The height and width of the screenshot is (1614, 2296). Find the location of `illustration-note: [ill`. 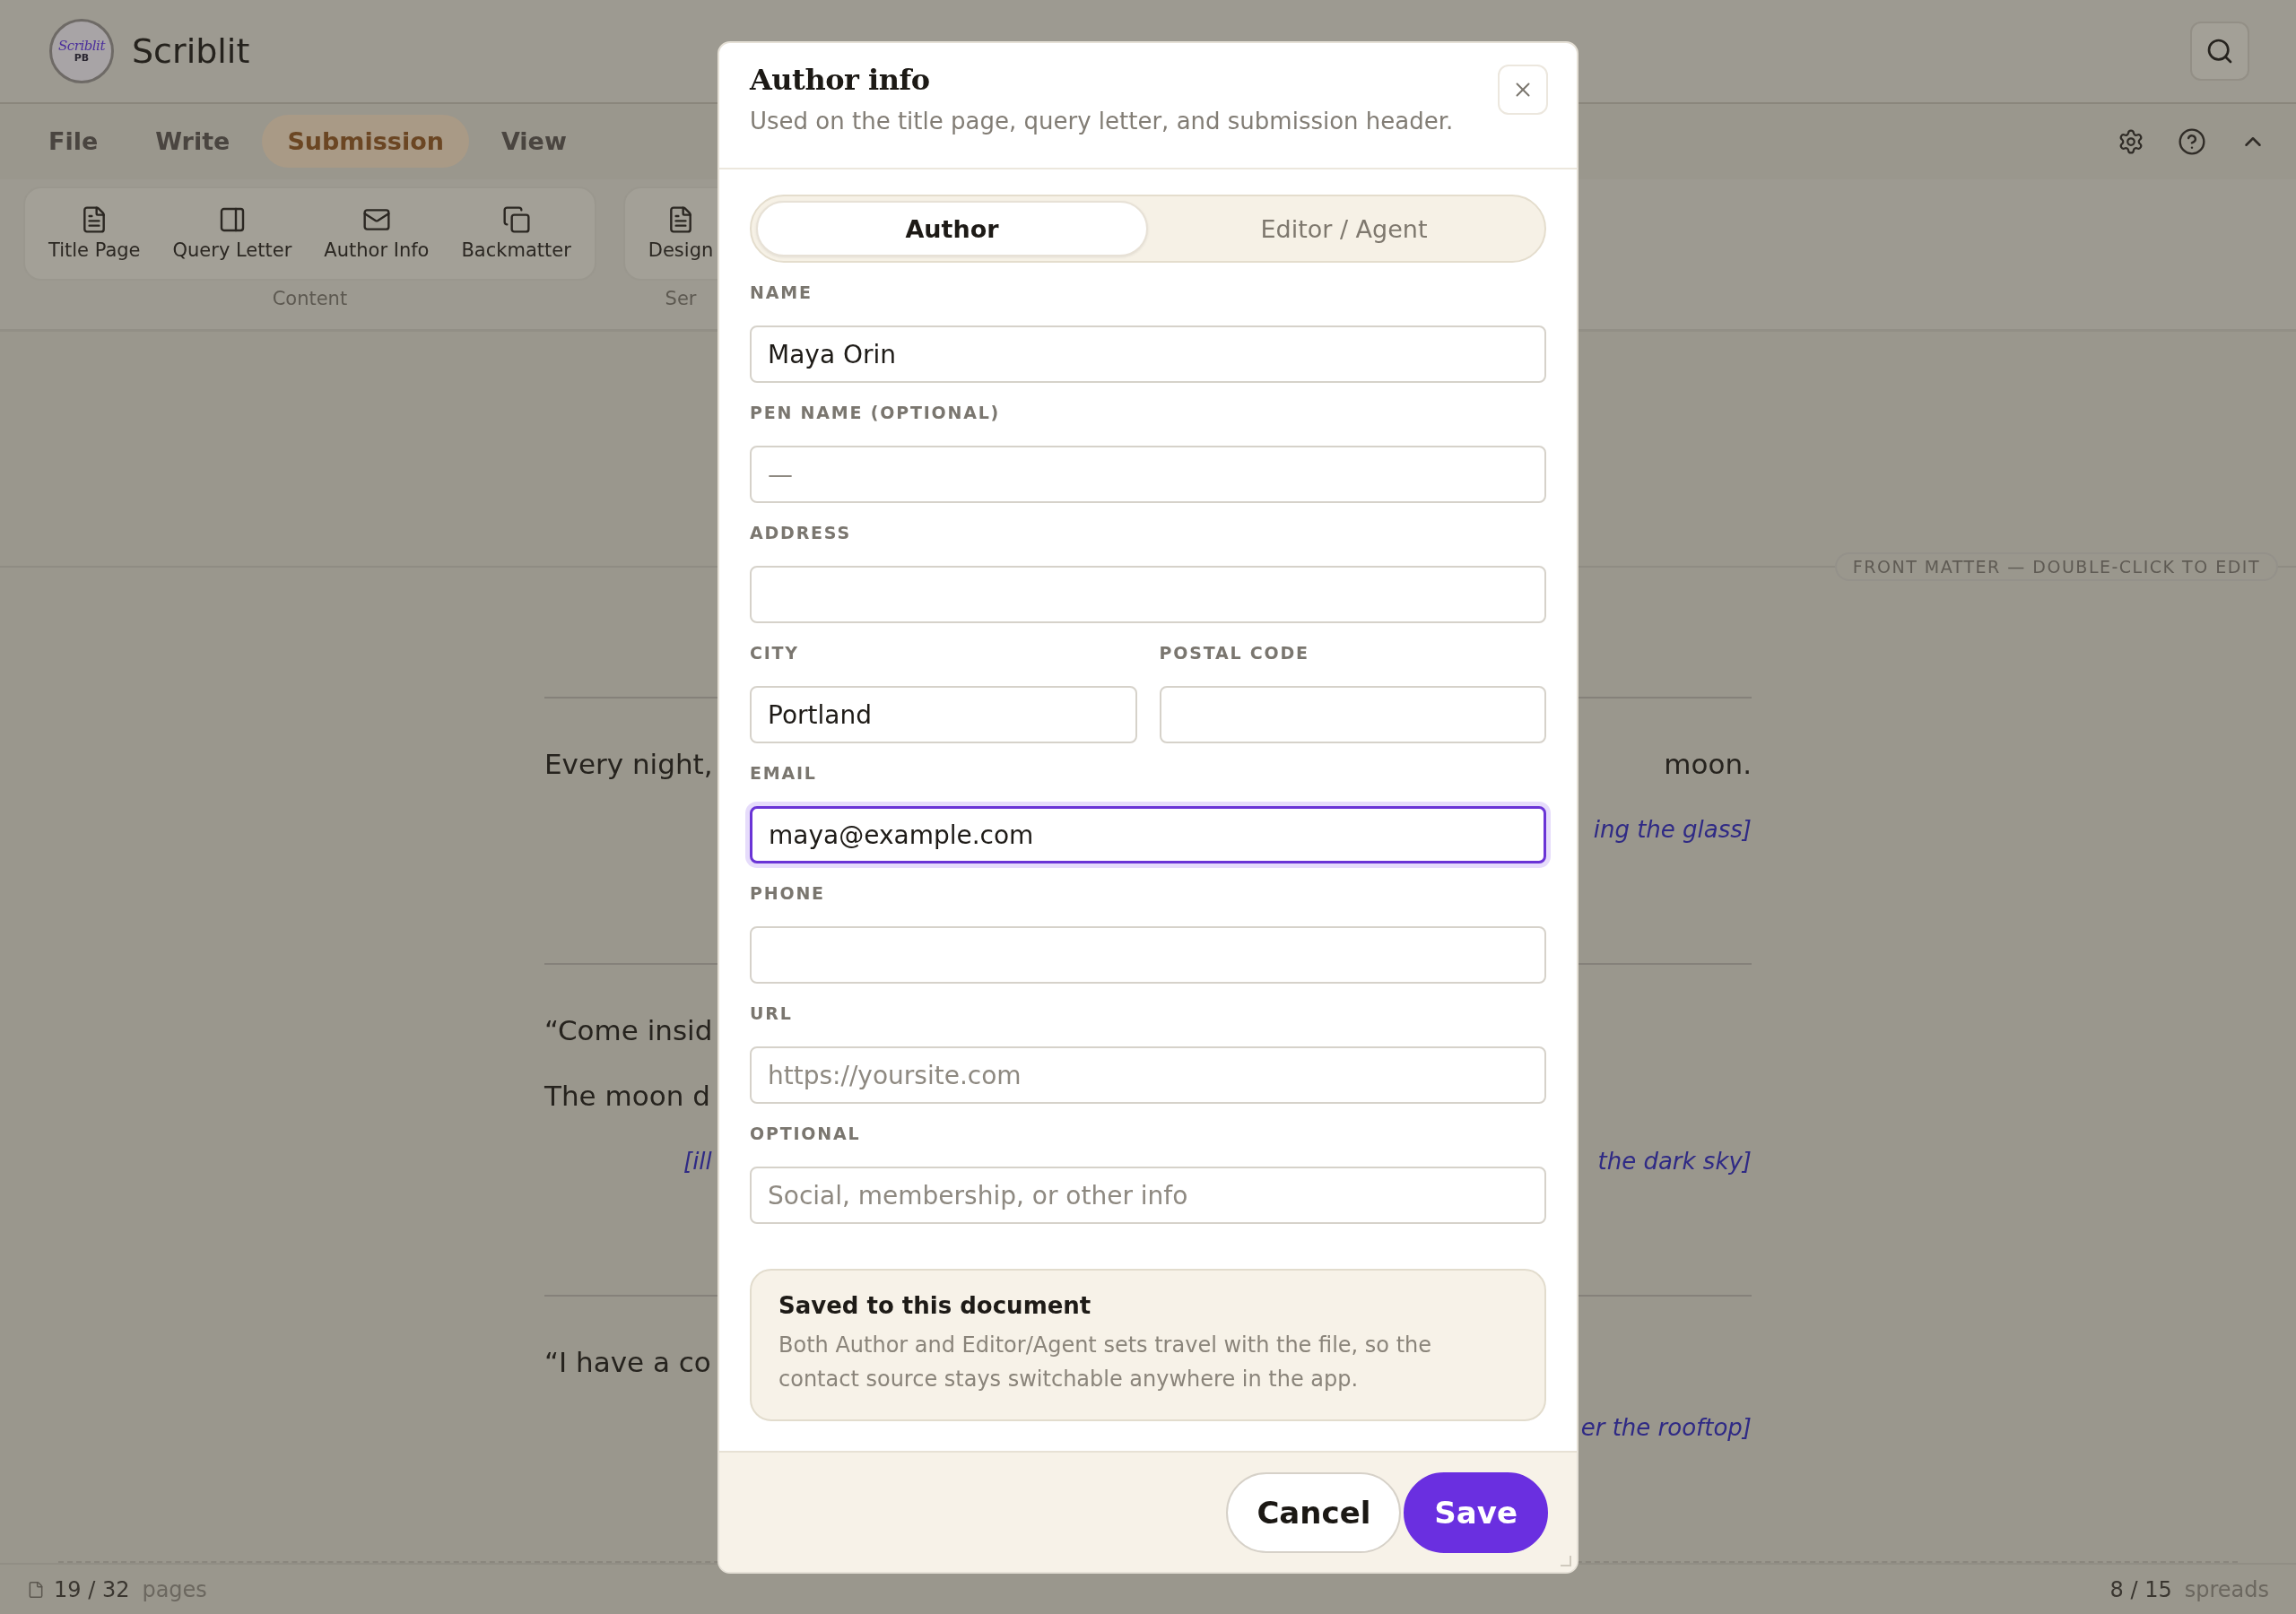

illustration-note: [ill is located at coordinates (697, 1161).